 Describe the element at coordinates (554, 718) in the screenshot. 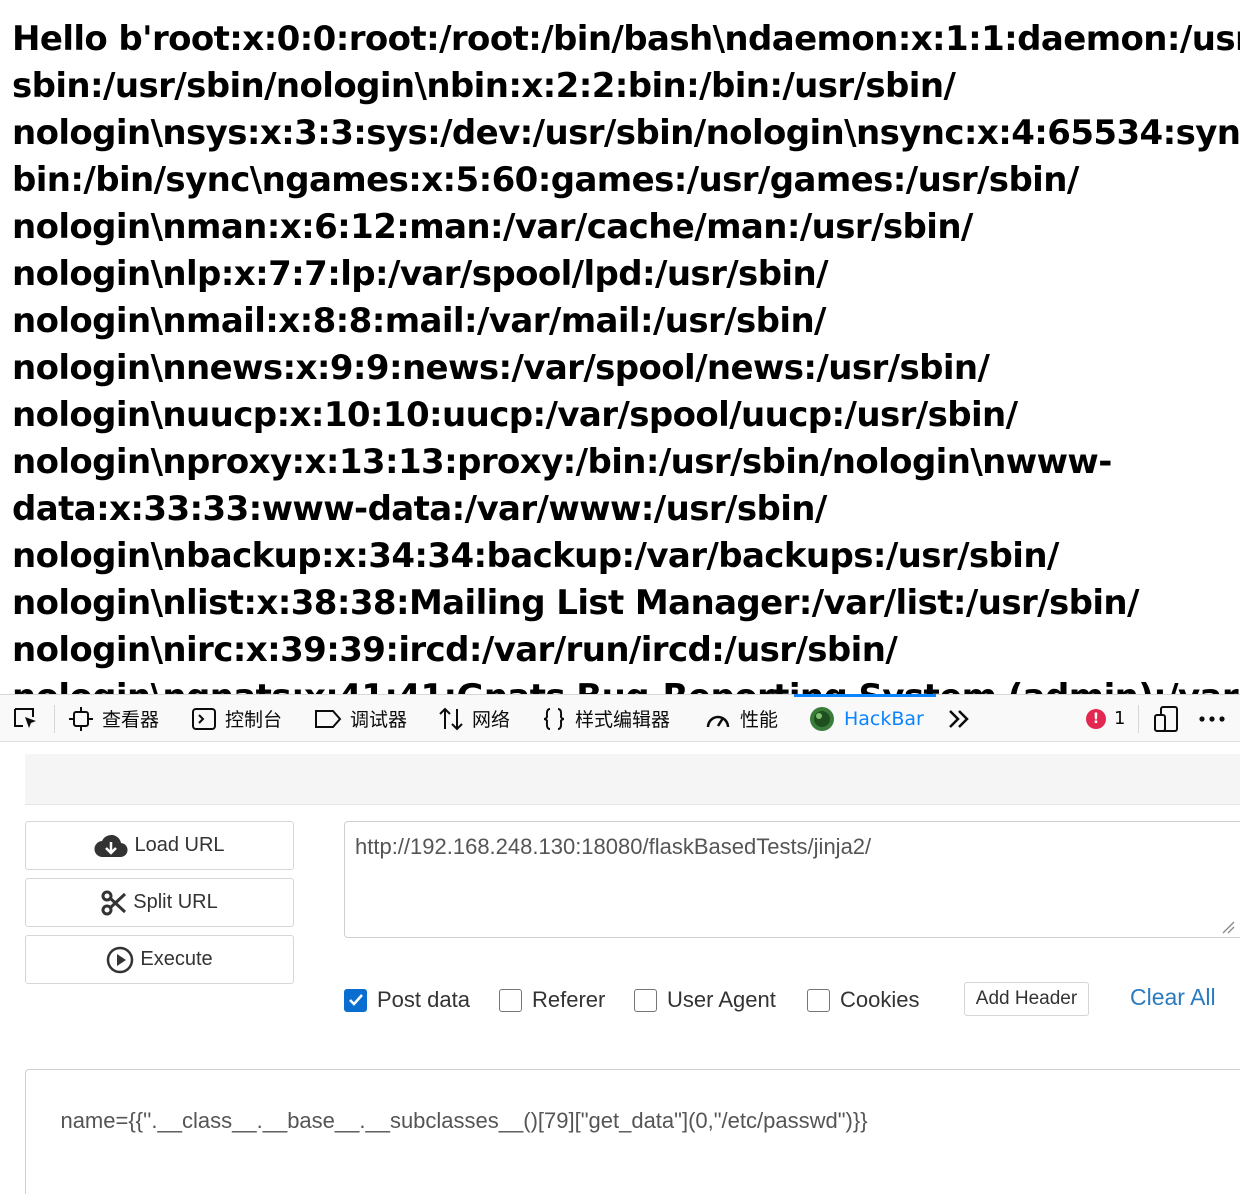

I see `style-editor-icon` at that location.